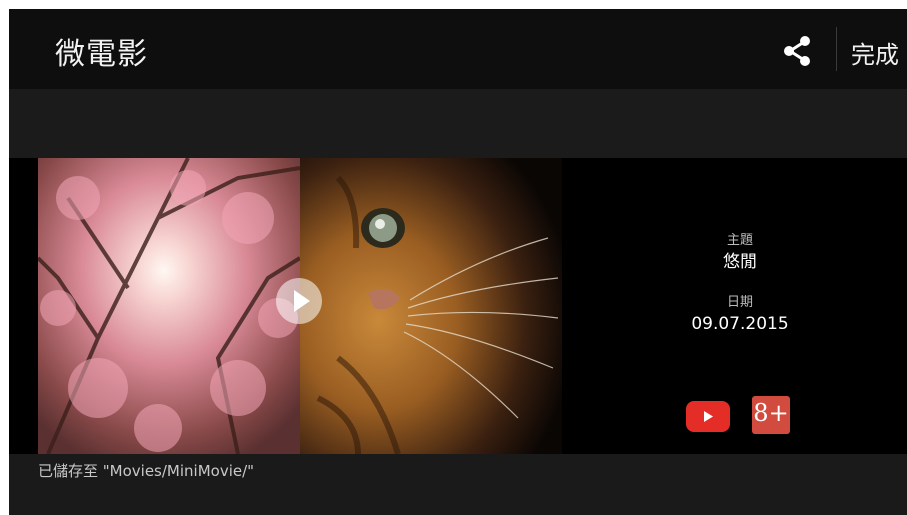  I want to click on youtube-icon, so click(708, 416).